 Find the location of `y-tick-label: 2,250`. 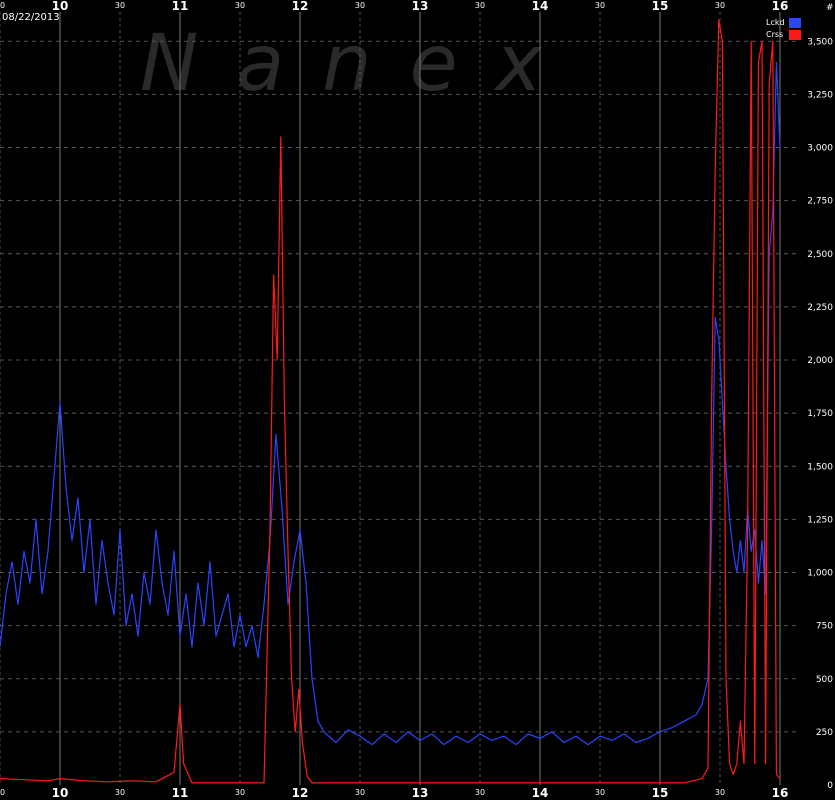

y-tick-label: 2,250 is located at coordinates (820, 308).